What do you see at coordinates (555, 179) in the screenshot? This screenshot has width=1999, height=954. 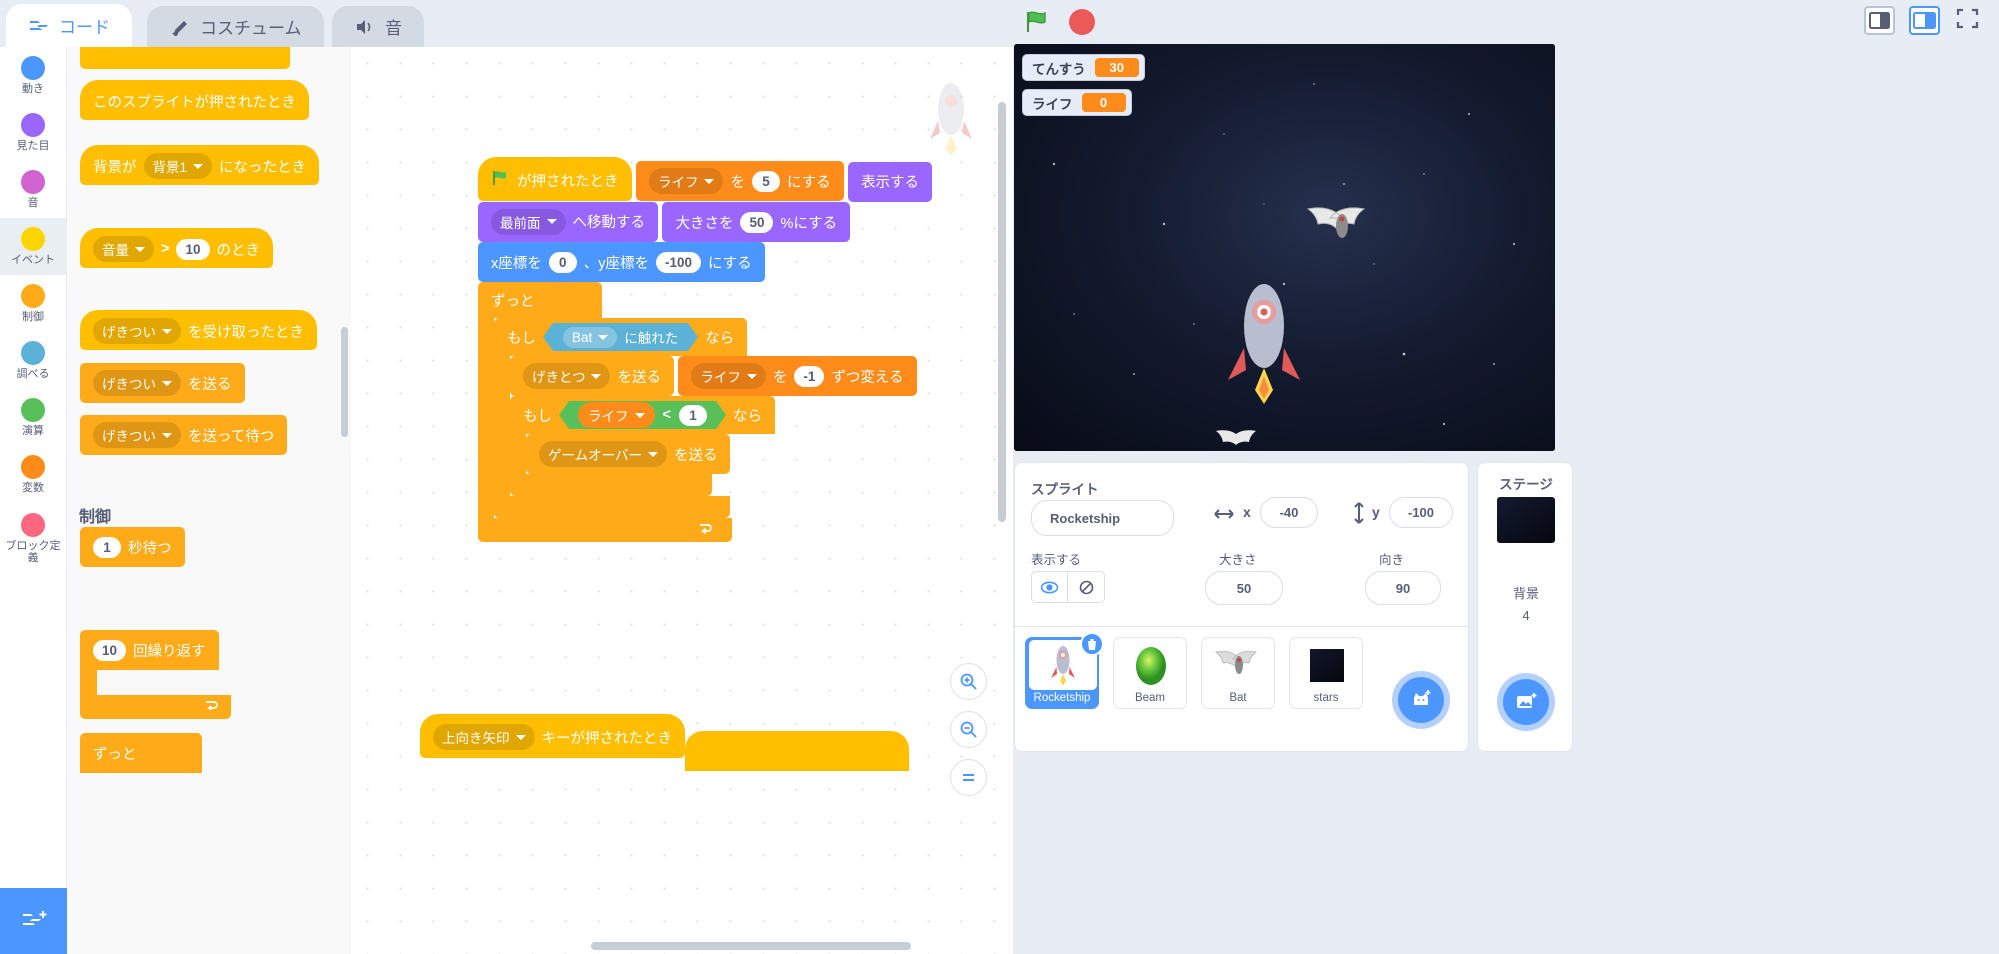 I see `block-when-flag-clicked: が押されたとき` at bounding box center [555, 179].